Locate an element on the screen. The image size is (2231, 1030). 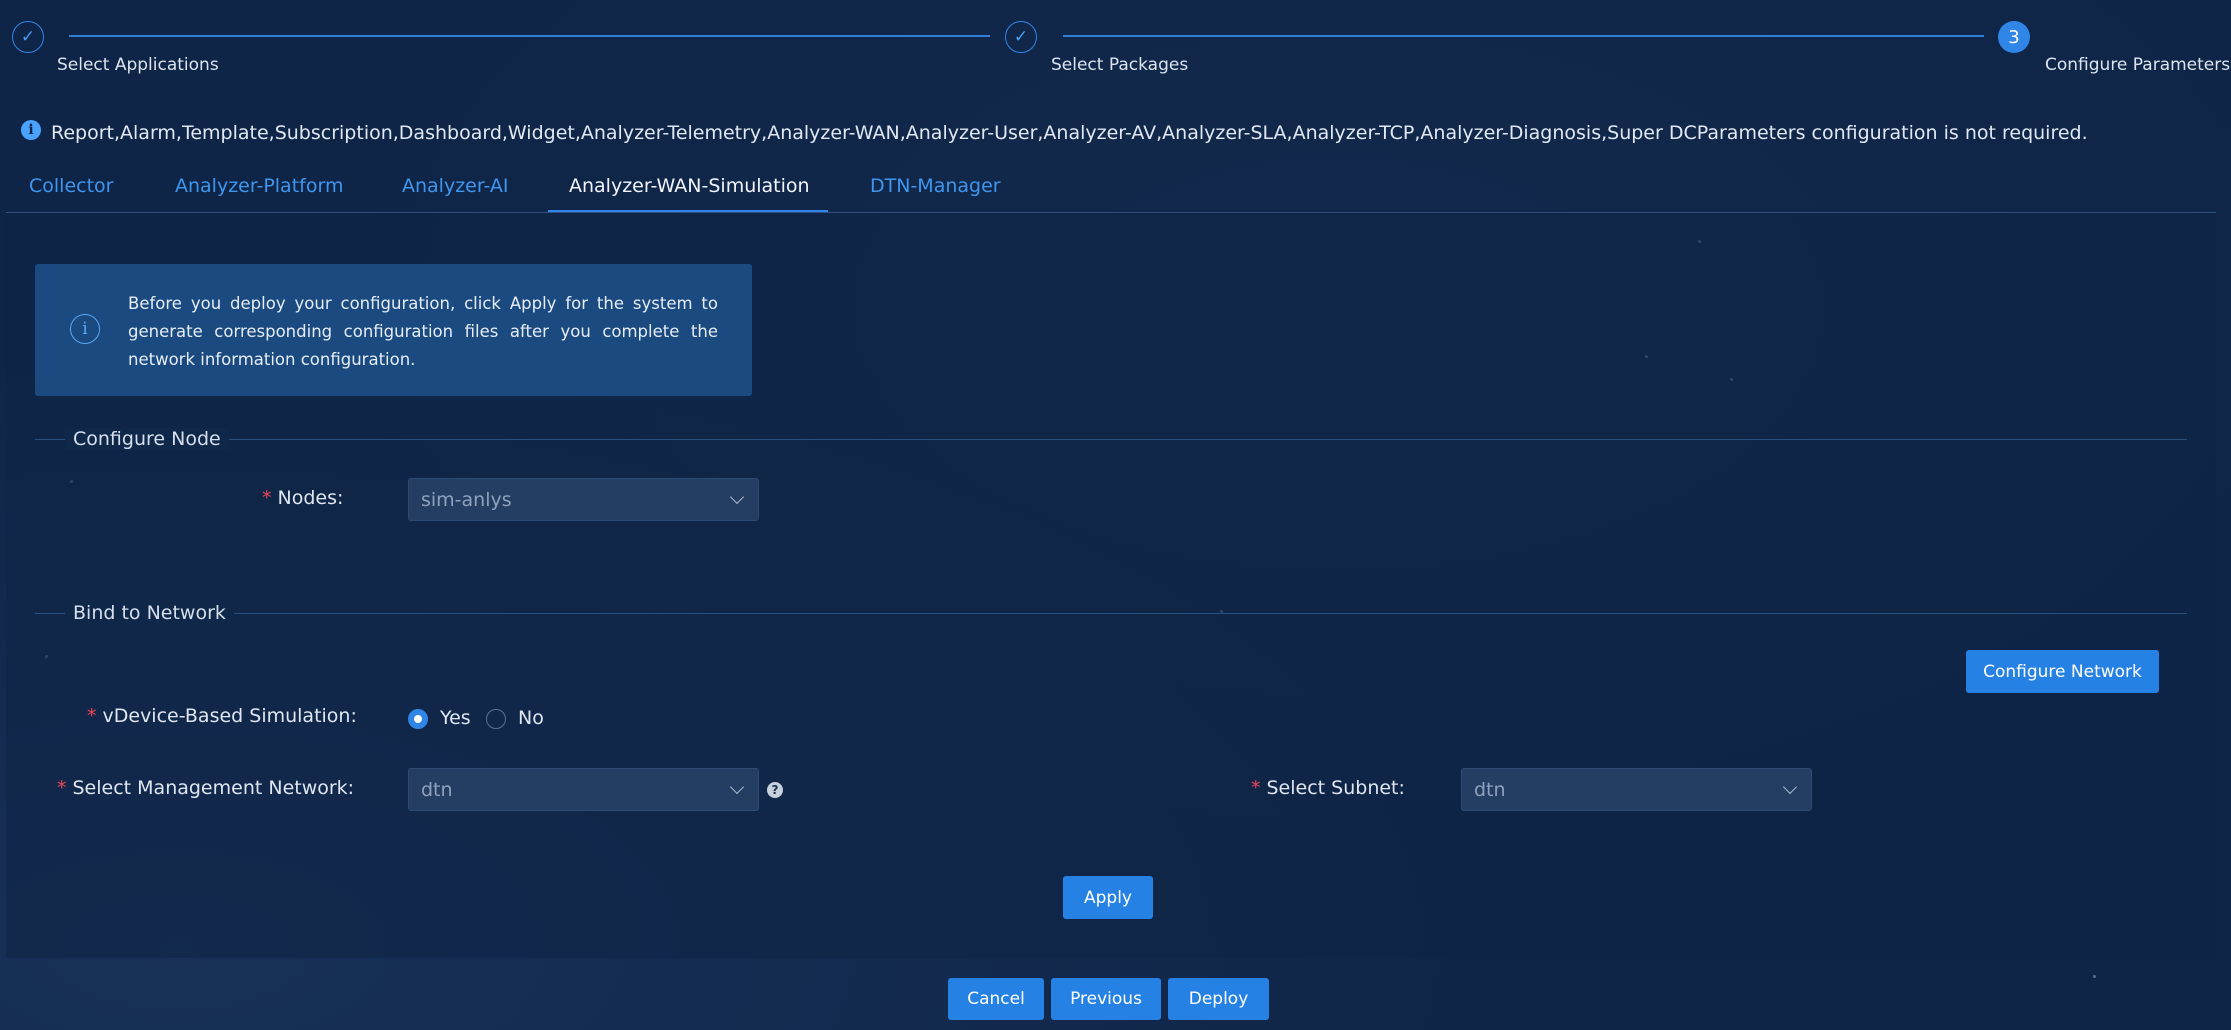
step-2-check-icon: ✓ is located at coordinates (1021, 37).